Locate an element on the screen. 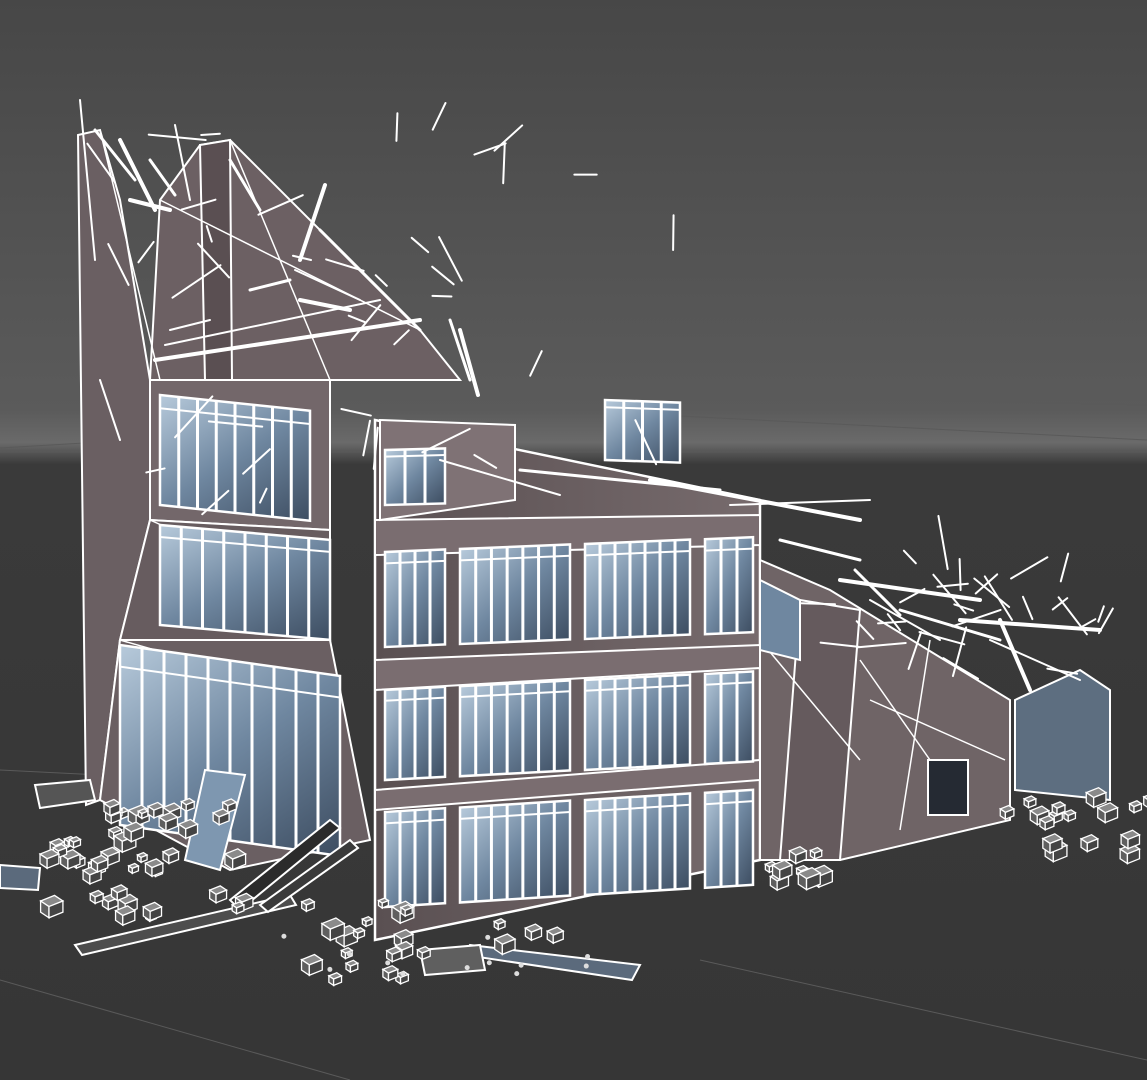 The width and height of the screenshot is (1147, 1080). window-f2-b3 is located at coordinates (637, 722).